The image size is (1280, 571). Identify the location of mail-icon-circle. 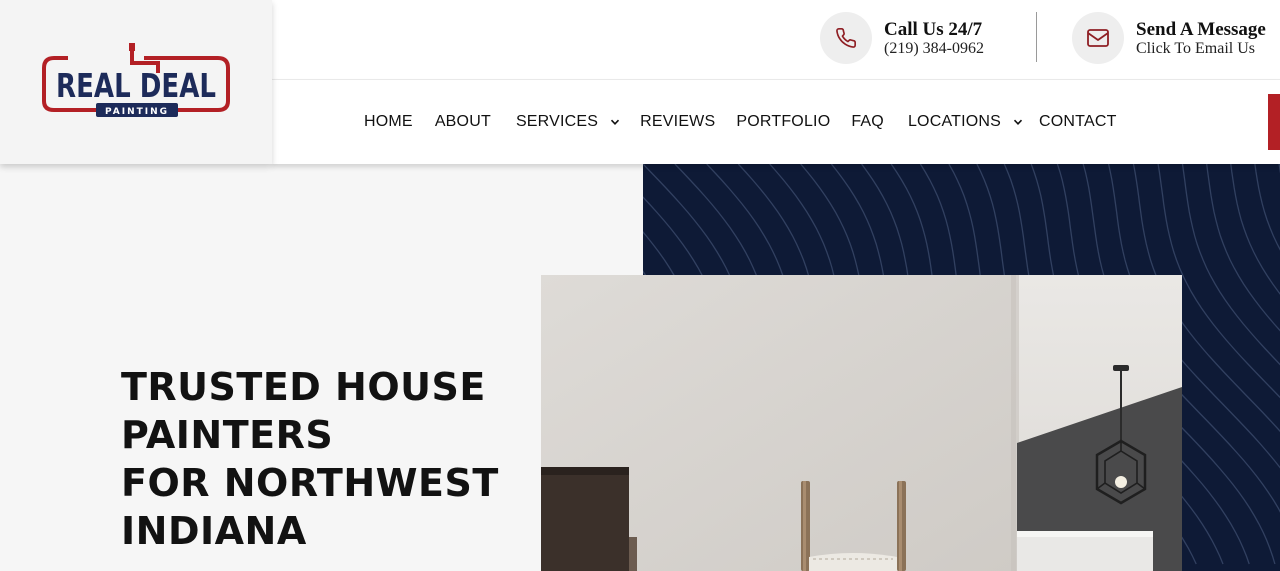
(1098, 38).